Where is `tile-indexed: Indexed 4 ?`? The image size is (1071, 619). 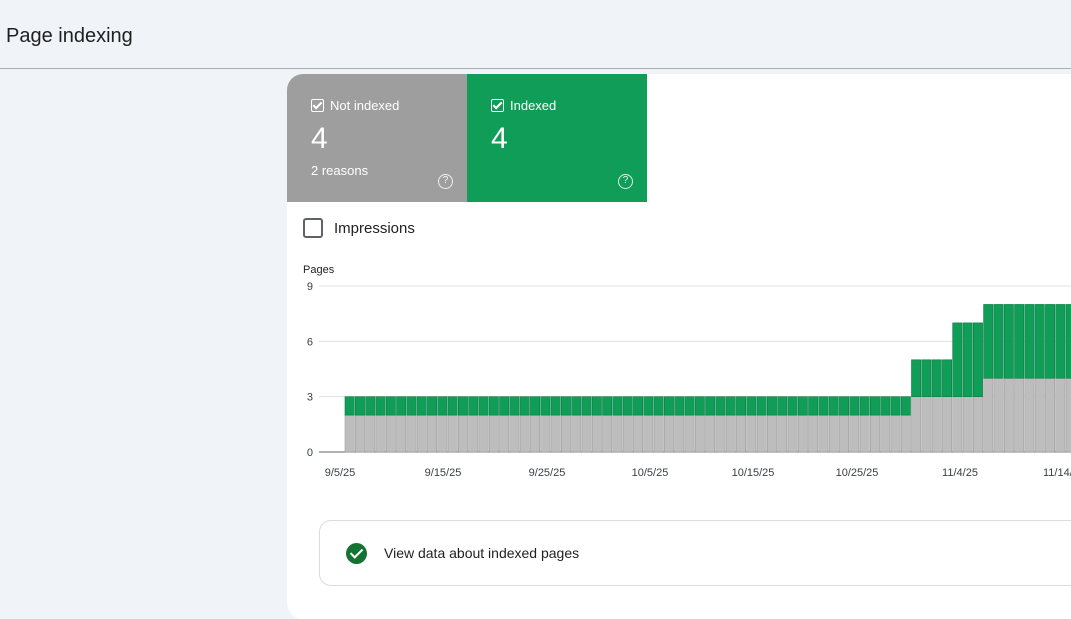 tile-indexed: Indexed 4 ? is located at coordinates (557, 138).